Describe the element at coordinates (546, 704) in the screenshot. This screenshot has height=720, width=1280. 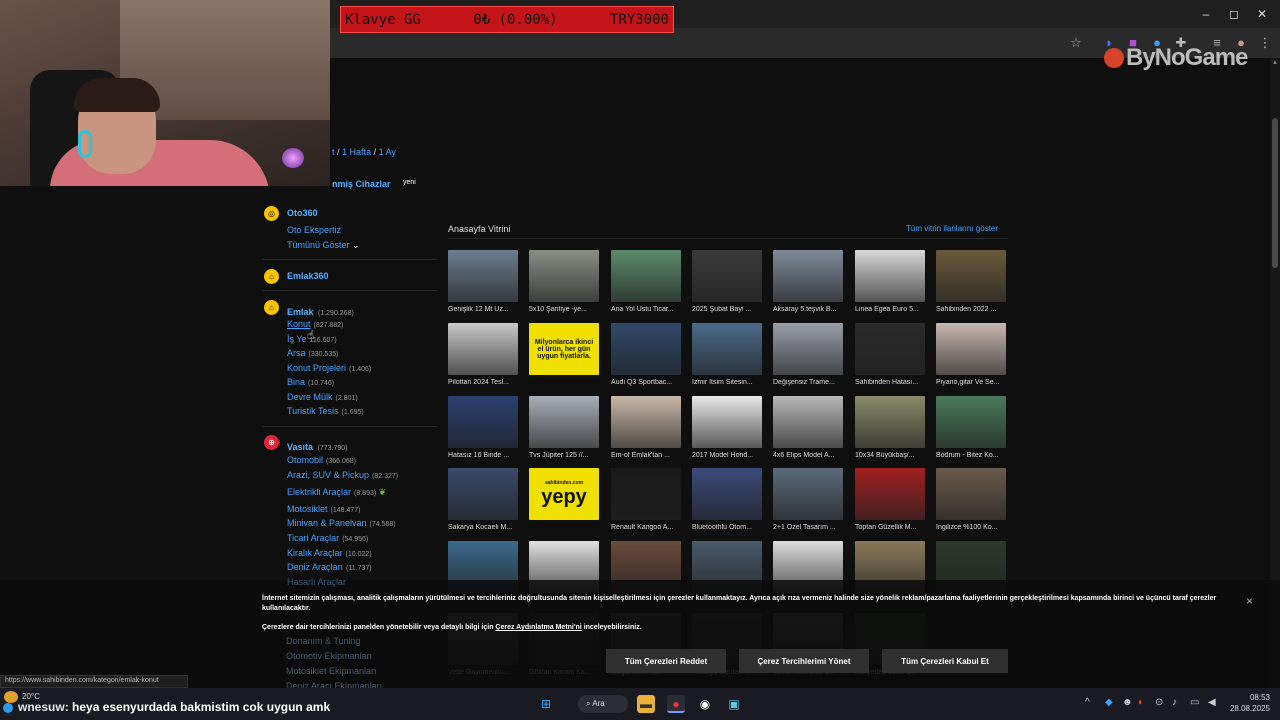
I see `windows-start-icon: ⊞` at that location.